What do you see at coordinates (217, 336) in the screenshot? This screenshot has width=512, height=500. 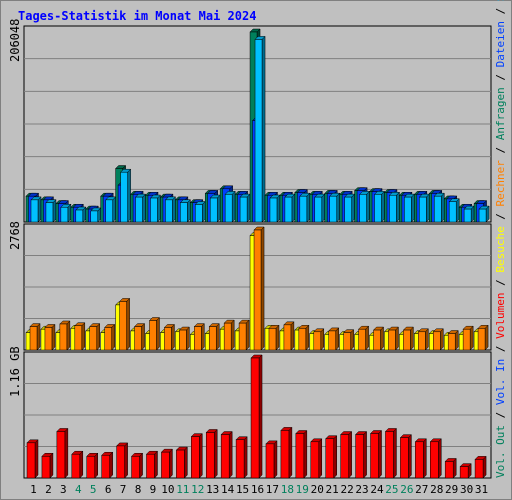 I see `bar-sites-day-13-side` at bounding box center [217, 336].